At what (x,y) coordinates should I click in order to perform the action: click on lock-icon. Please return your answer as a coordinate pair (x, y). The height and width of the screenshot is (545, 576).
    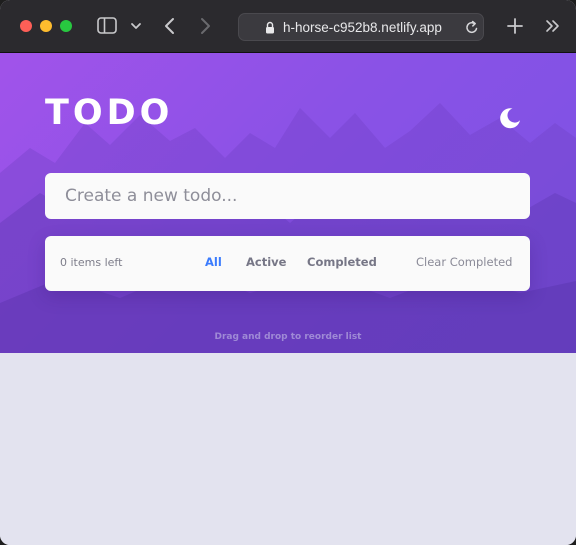
    Looking at the image, I should click on (270, 27).